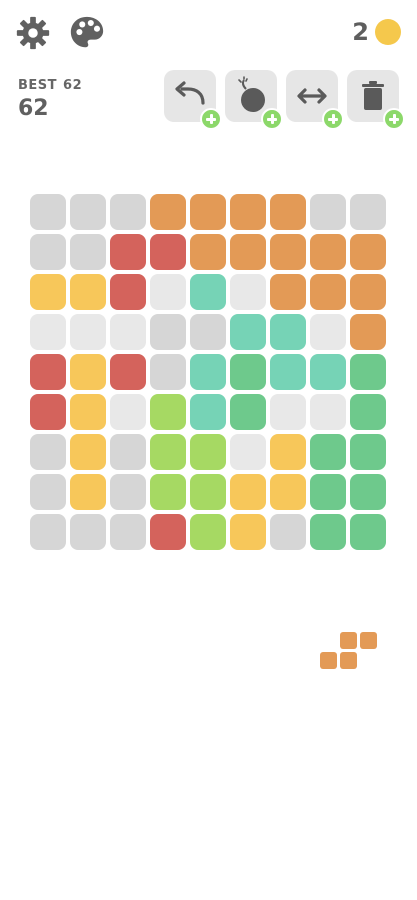  What do you see at coordinates (53, 85) in the screenshot?
I see `best-score: BEST 62` at bounding box center [53, 85].